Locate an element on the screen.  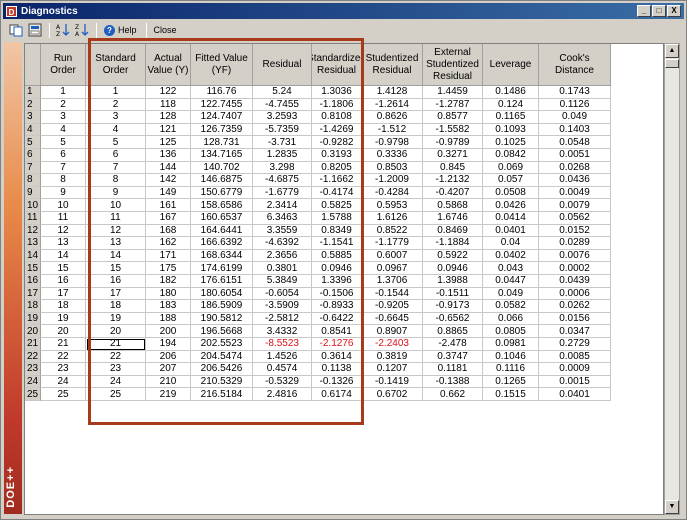
cell-cooks-distance: 0.0562 is located at coordinates (575, 218).